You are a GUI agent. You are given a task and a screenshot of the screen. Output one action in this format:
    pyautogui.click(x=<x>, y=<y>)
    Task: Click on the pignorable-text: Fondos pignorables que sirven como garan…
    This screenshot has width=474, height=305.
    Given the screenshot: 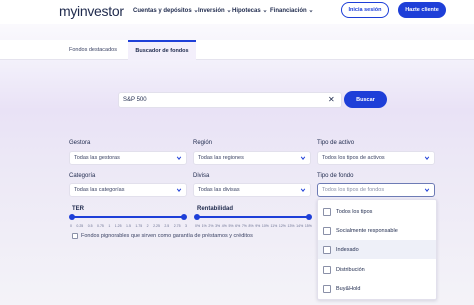 What is the action you would take?
    pyautogui.click(x=167, y=236)
    